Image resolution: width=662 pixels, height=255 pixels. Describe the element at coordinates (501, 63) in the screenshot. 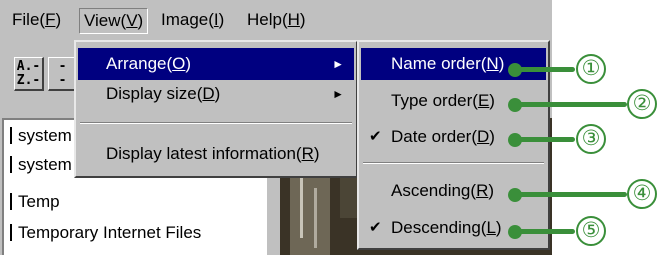

I see `name-order-end: )` at that location.